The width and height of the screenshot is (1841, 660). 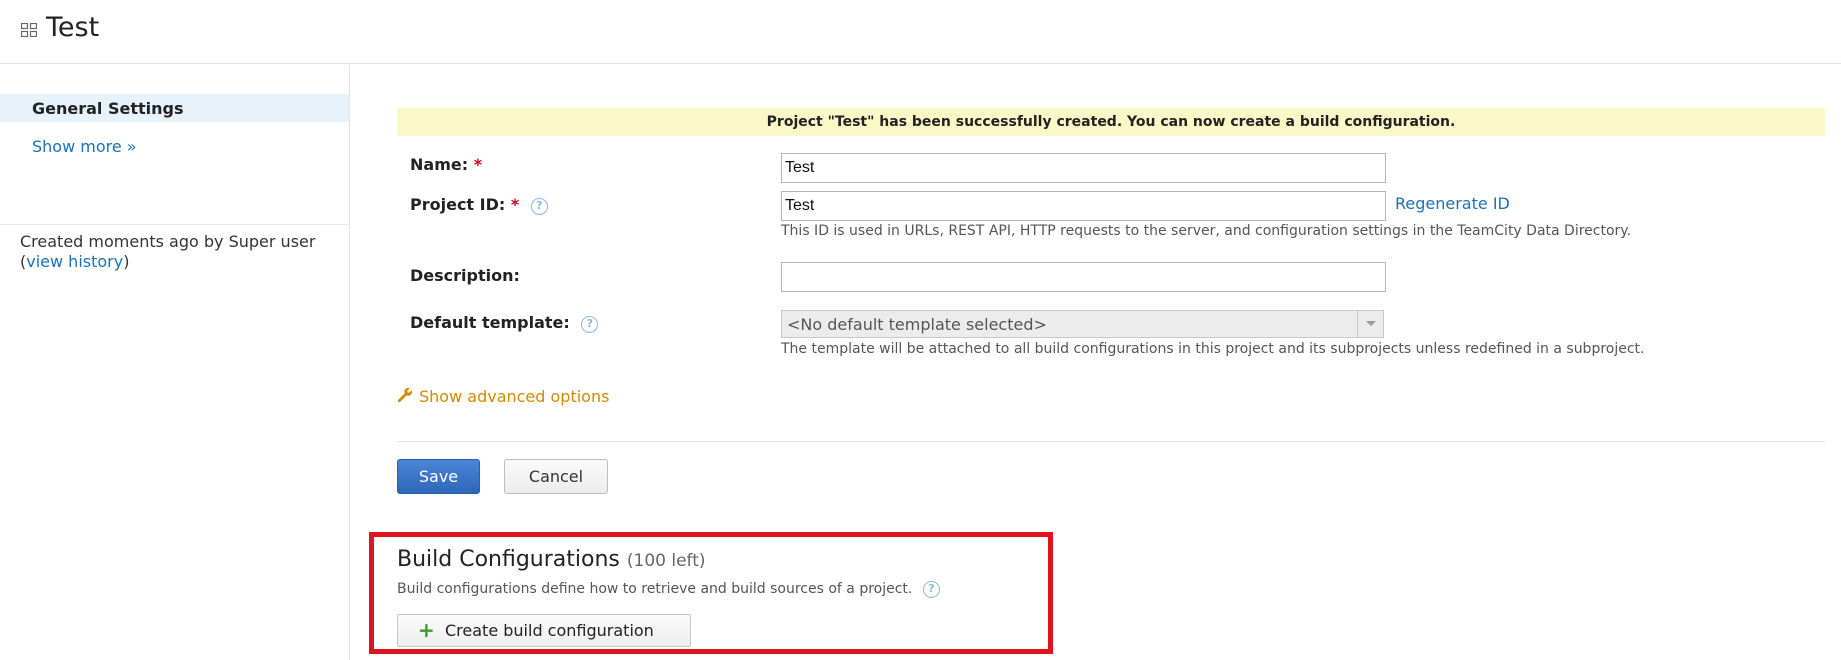 What do you see at coordinates (1083, 277) in the screenshot?
I see `description-input` at bounding box center [1083, 277].